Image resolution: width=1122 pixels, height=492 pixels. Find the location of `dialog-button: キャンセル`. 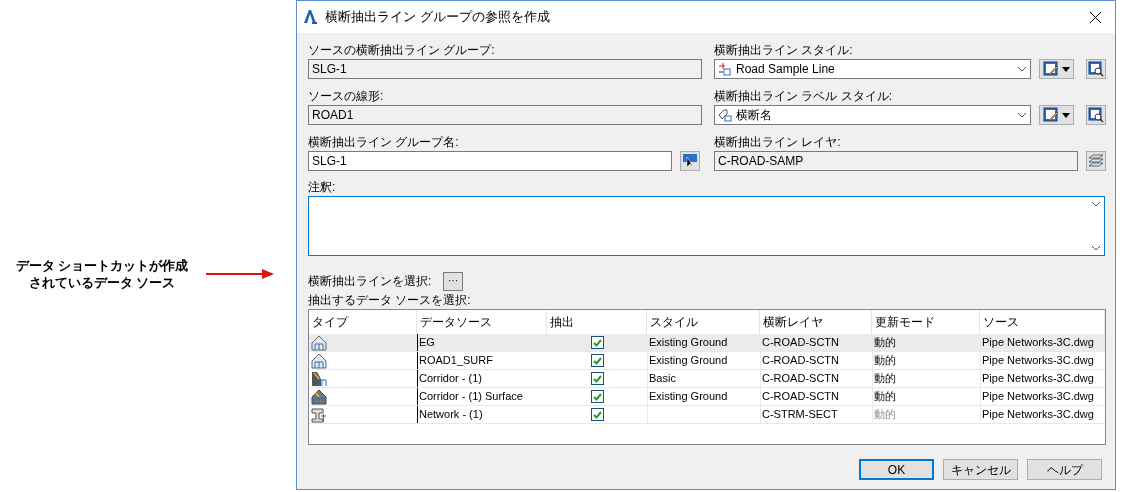

dialog-button: キャンセル is located at coordinates (980, 469).